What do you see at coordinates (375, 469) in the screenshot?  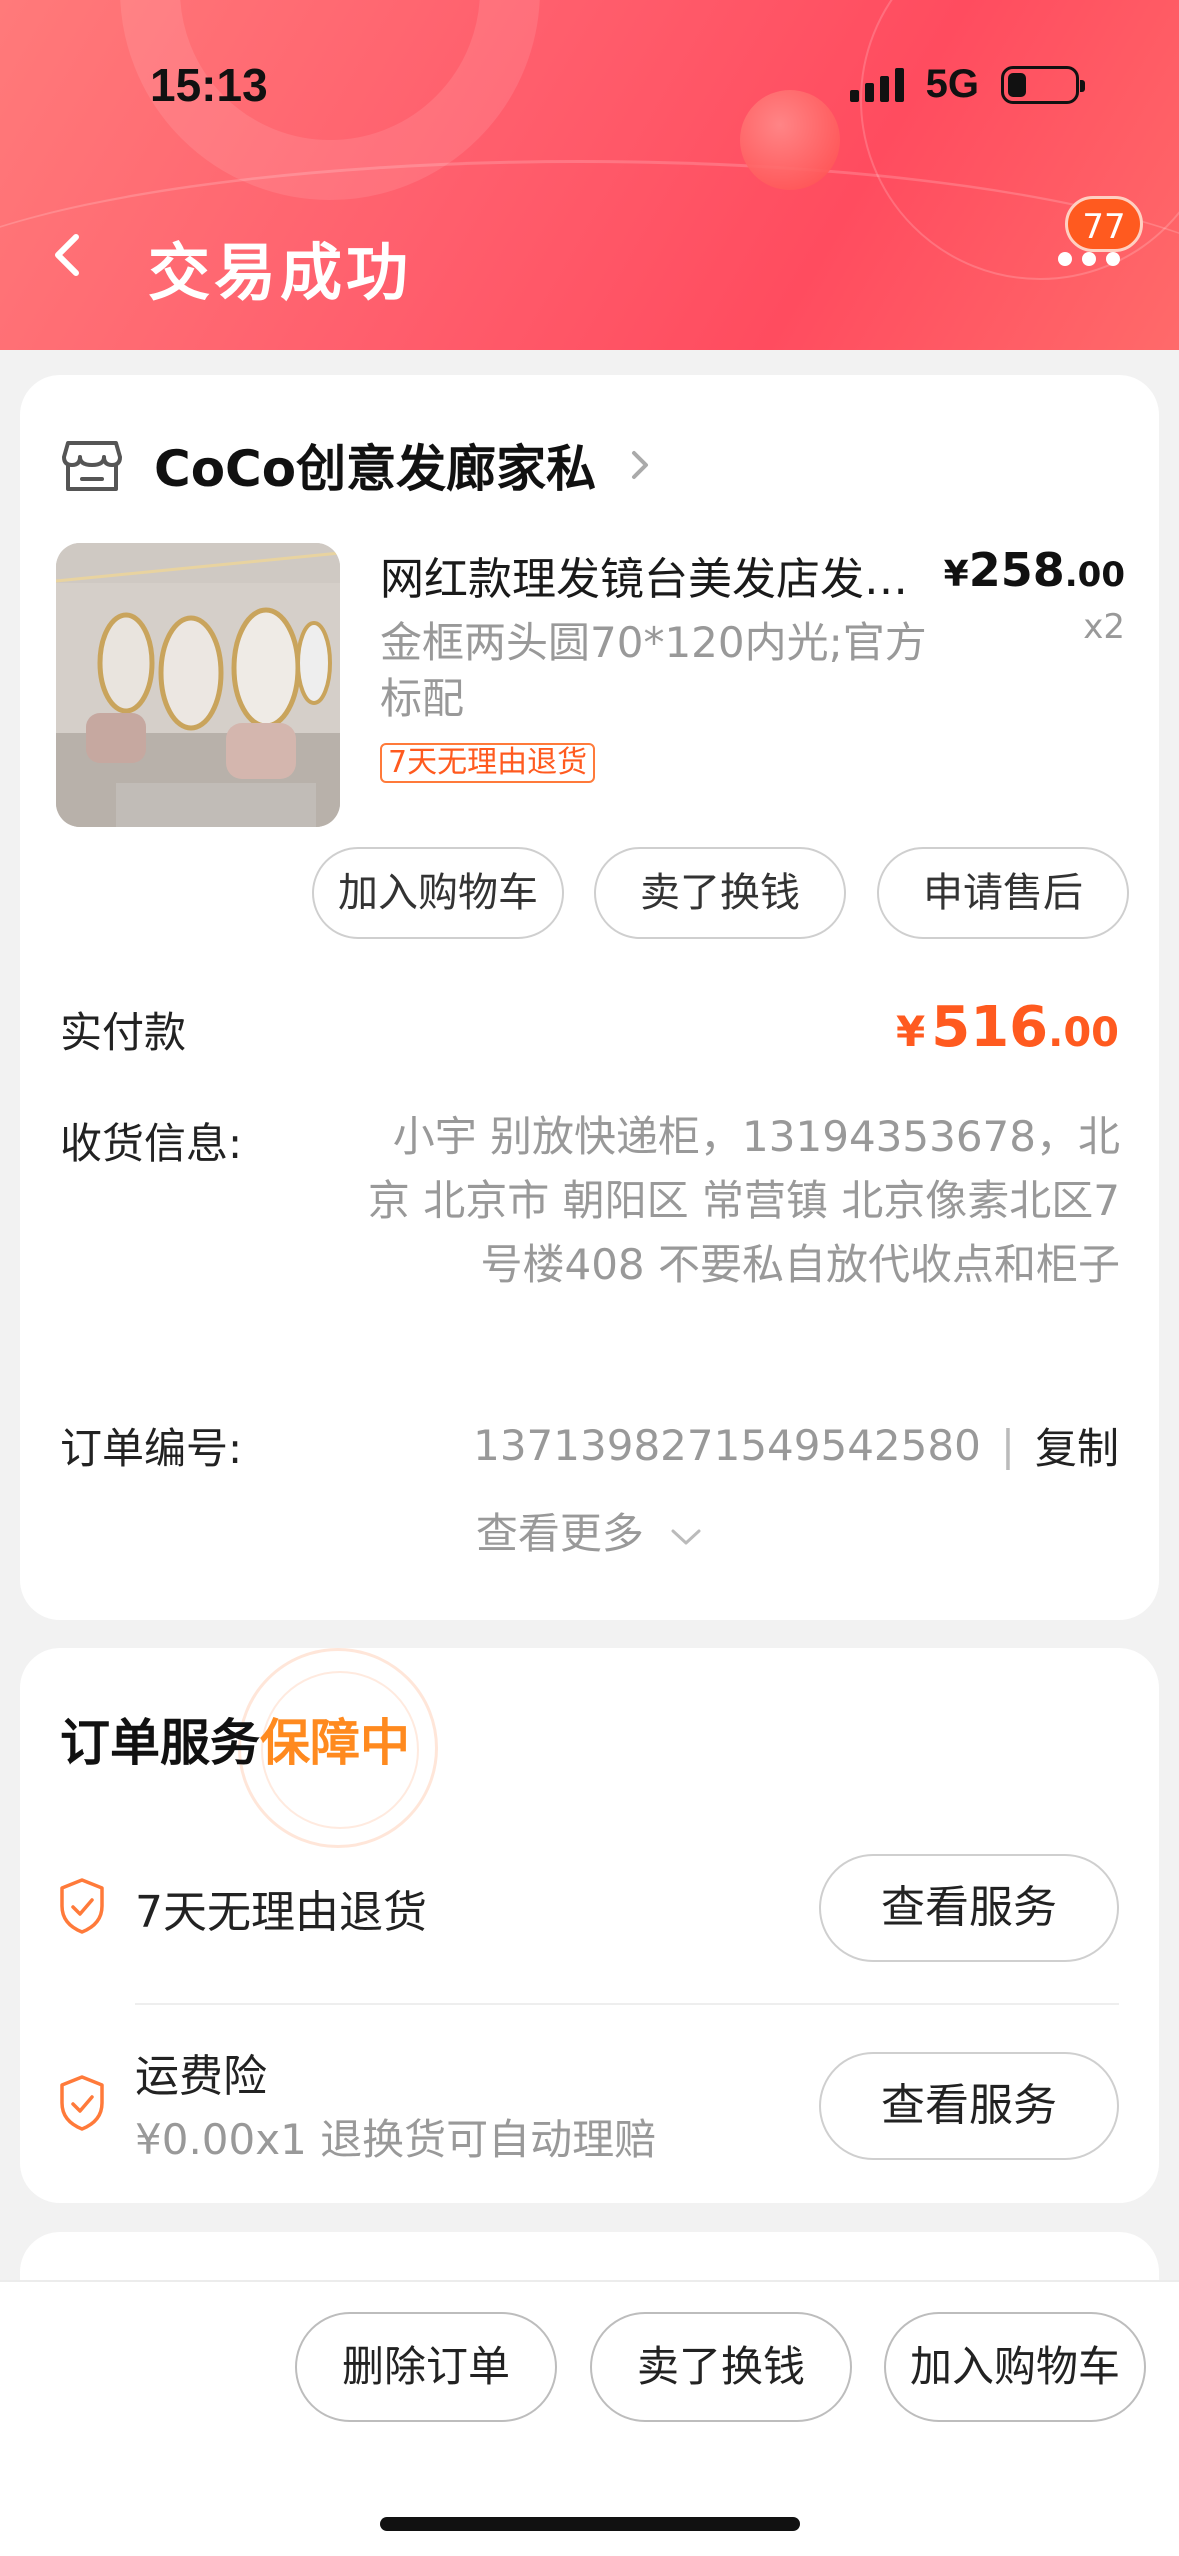 I see `shop-name: CoCo创意发廊家私` at bounding box center [375, 469].